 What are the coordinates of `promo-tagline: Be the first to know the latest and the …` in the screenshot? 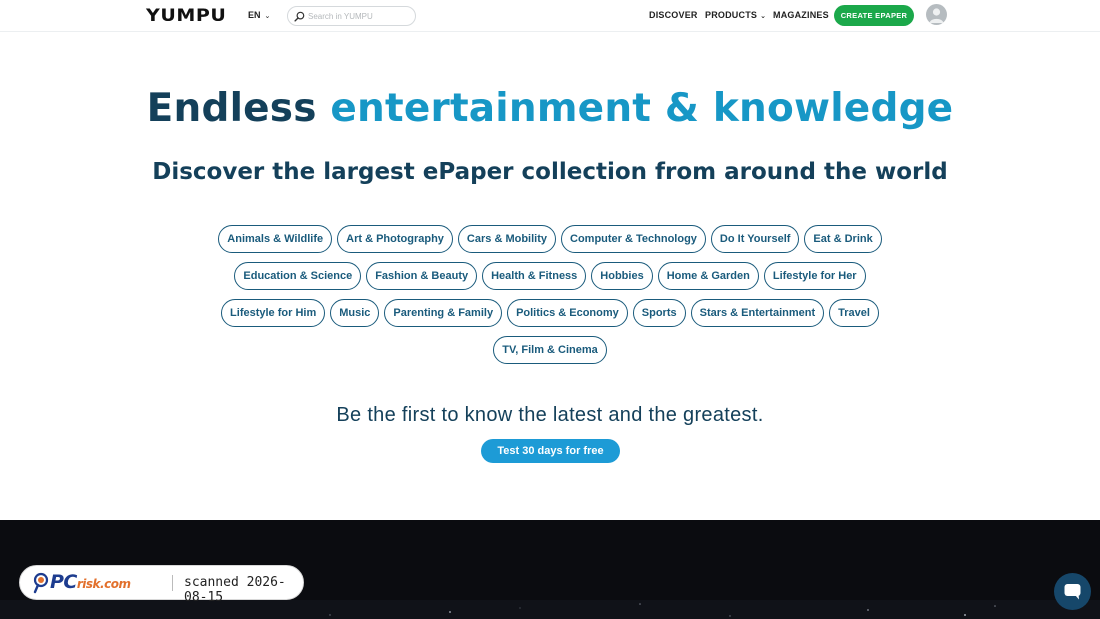 It's located at (550, 415).